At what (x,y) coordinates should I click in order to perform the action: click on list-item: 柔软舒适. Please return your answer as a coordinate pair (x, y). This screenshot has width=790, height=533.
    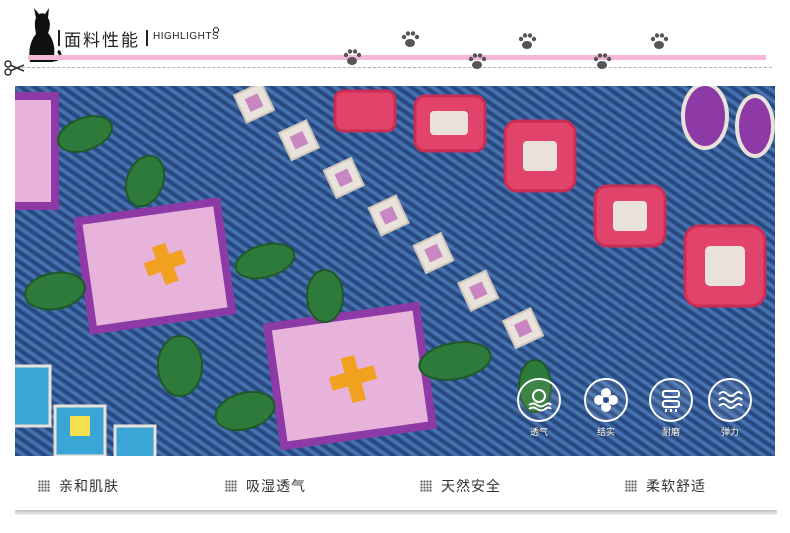
    Looking at the image, I should click on (665, 486).